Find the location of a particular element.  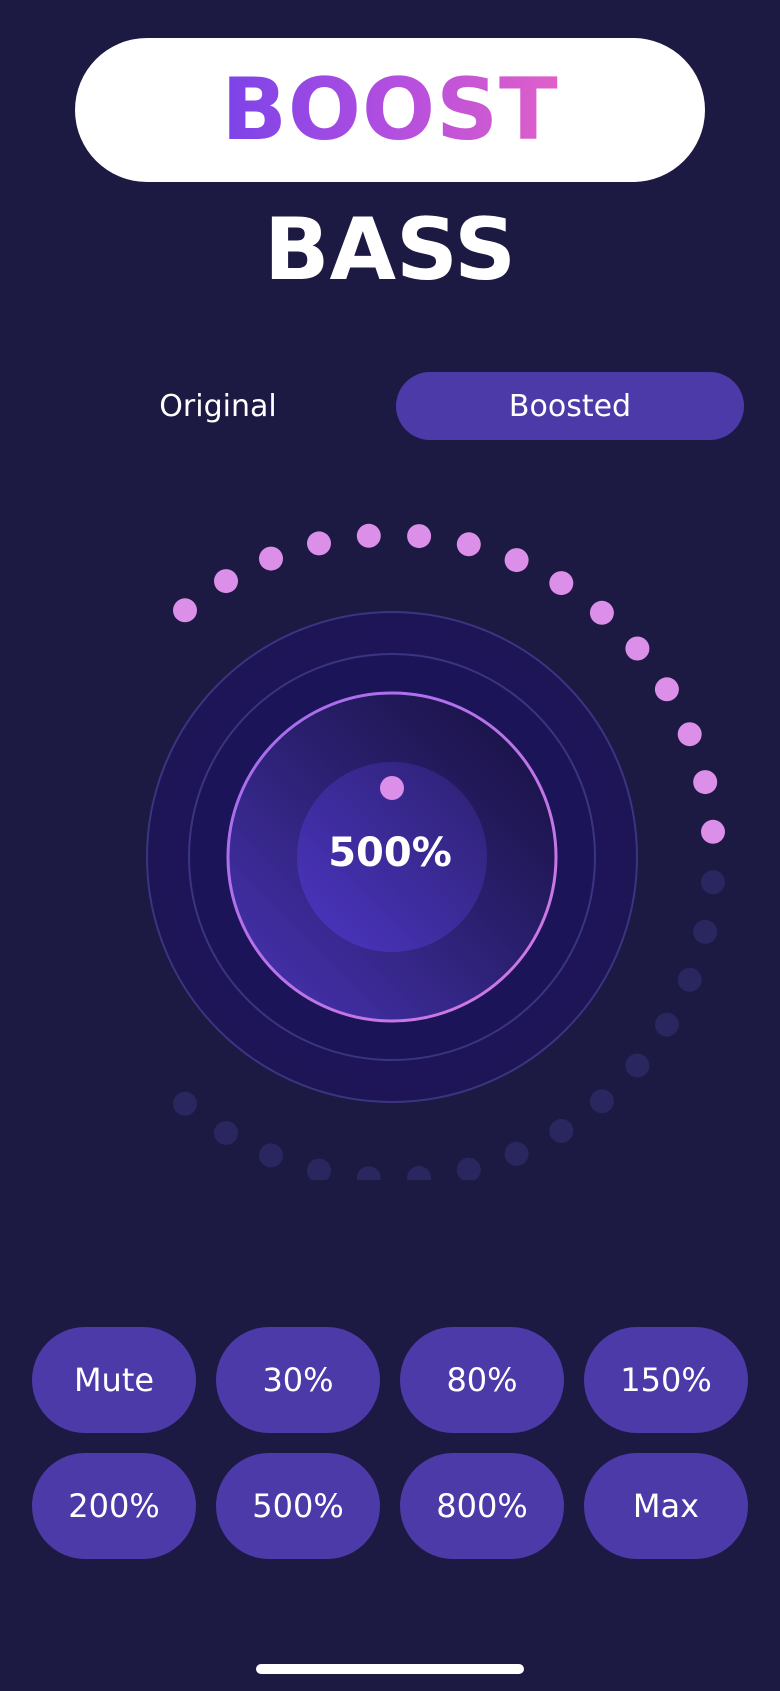

preset-mute-button: Mute is located at coordinates (114, 1380).